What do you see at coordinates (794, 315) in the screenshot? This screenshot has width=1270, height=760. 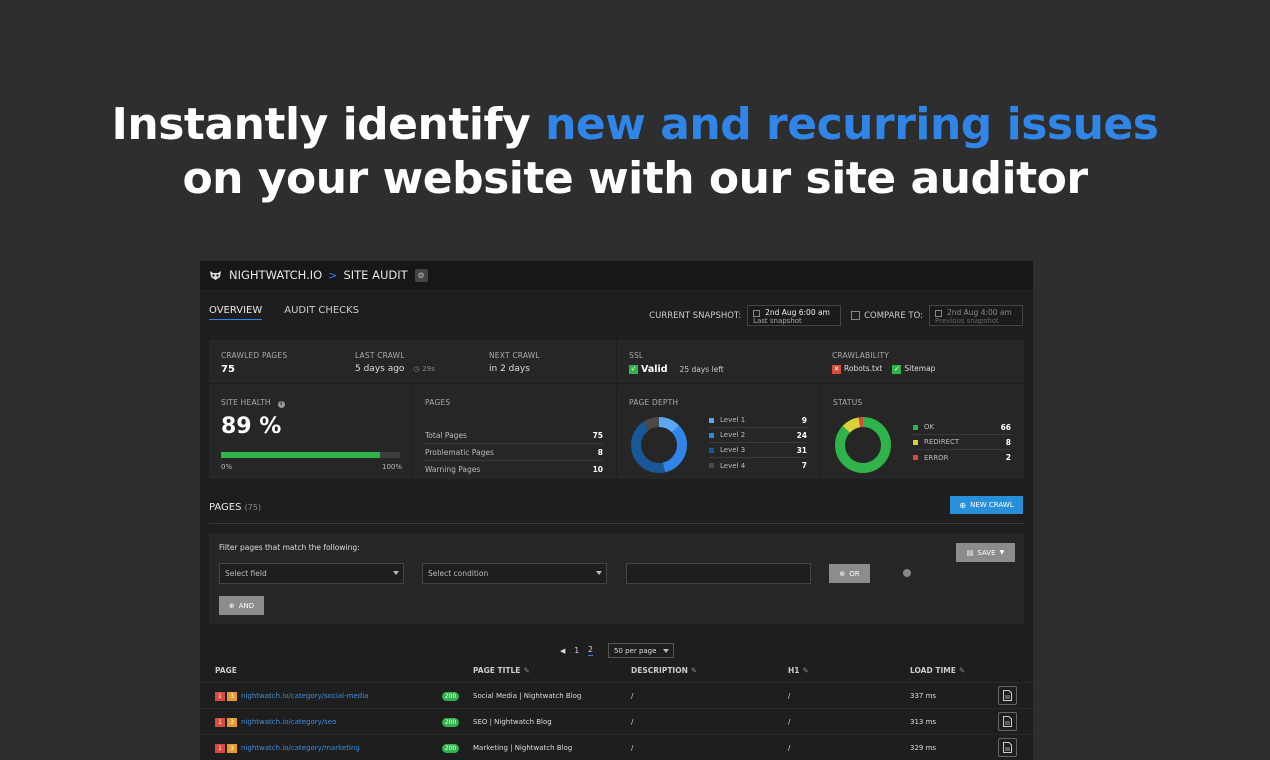 I see `current-snapshot-picker: 2nd Aug 6:00 am Last snapshot` at bounding box center [794, 315].